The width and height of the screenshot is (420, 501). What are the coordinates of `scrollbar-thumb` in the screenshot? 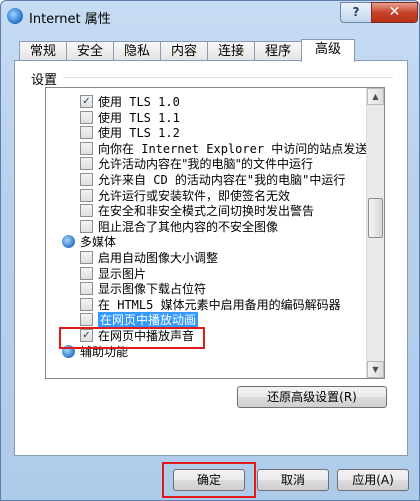 It's located at (375, 218).